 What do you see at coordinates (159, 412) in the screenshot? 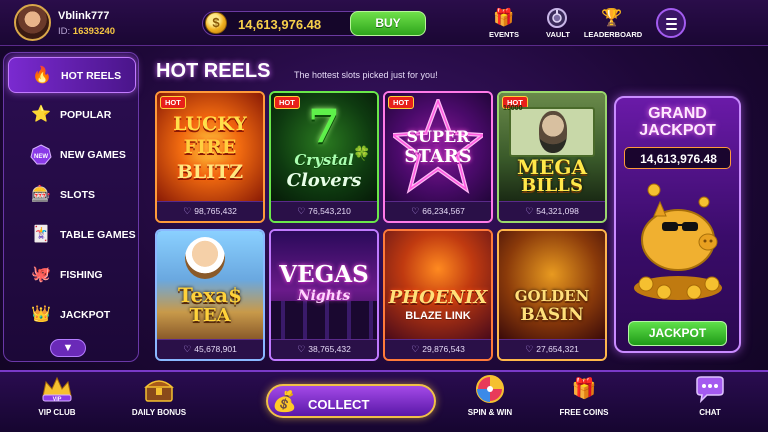
I see `daily-bonus-label: DAILY BONUS` at bounding box center [159, 412].